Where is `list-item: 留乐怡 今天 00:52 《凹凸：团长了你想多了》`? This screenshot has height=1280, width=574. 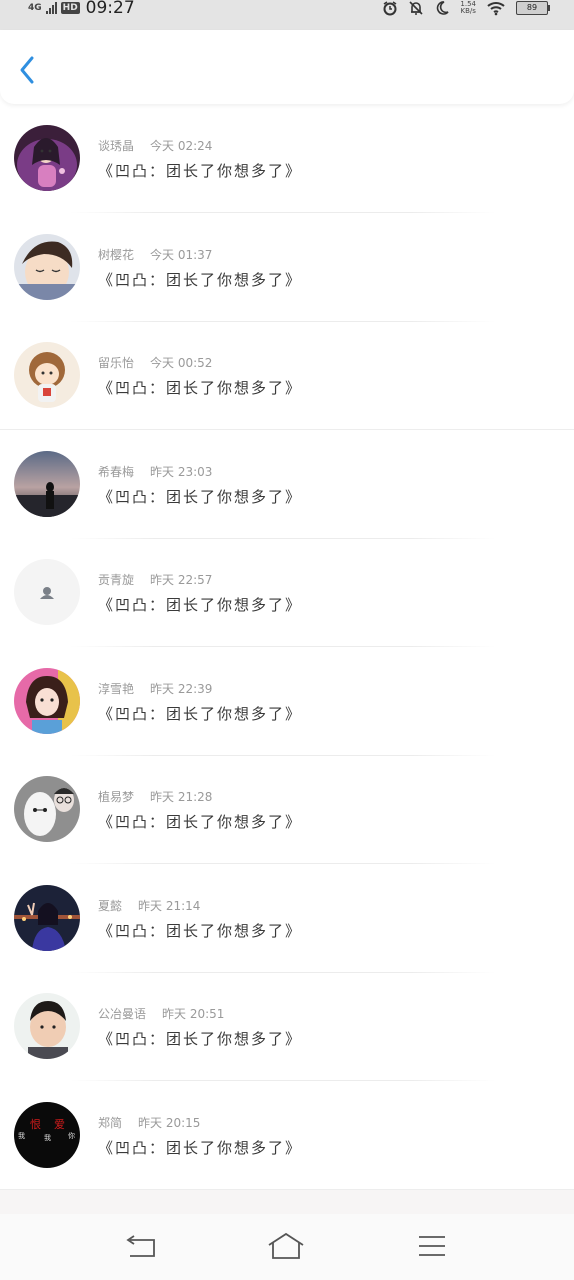
list-item: 留乐怡 今天 00:52 《凹凸：团长了你想多了》 is located at coordinates (287, 377).